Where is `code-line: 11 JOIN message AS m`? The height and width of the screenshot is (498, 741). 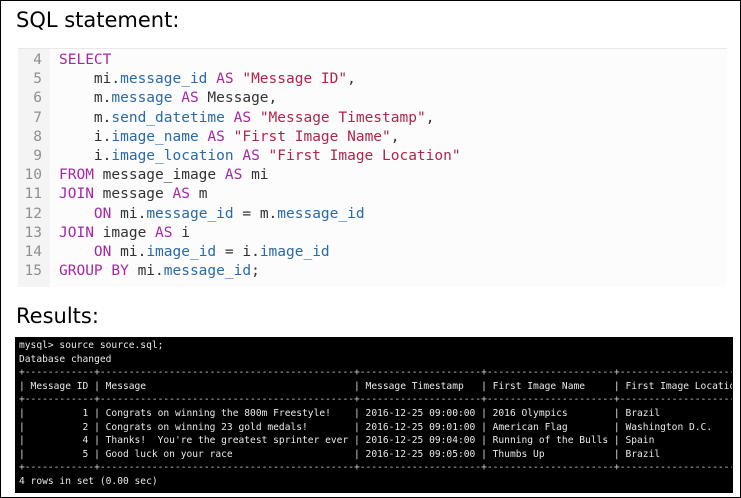
code-line: 11 JOIN message AS m is located at coordinates (372, 195).